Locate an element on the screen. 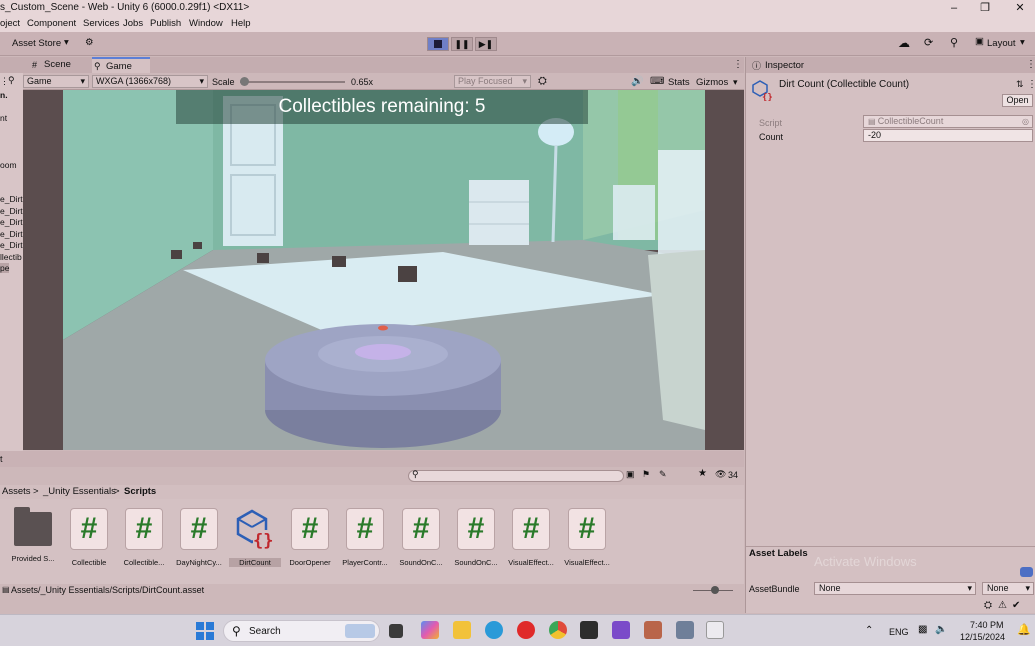 This screenshot has width=1035, height=646. calculator-icon is located at coordinates (685, 630).